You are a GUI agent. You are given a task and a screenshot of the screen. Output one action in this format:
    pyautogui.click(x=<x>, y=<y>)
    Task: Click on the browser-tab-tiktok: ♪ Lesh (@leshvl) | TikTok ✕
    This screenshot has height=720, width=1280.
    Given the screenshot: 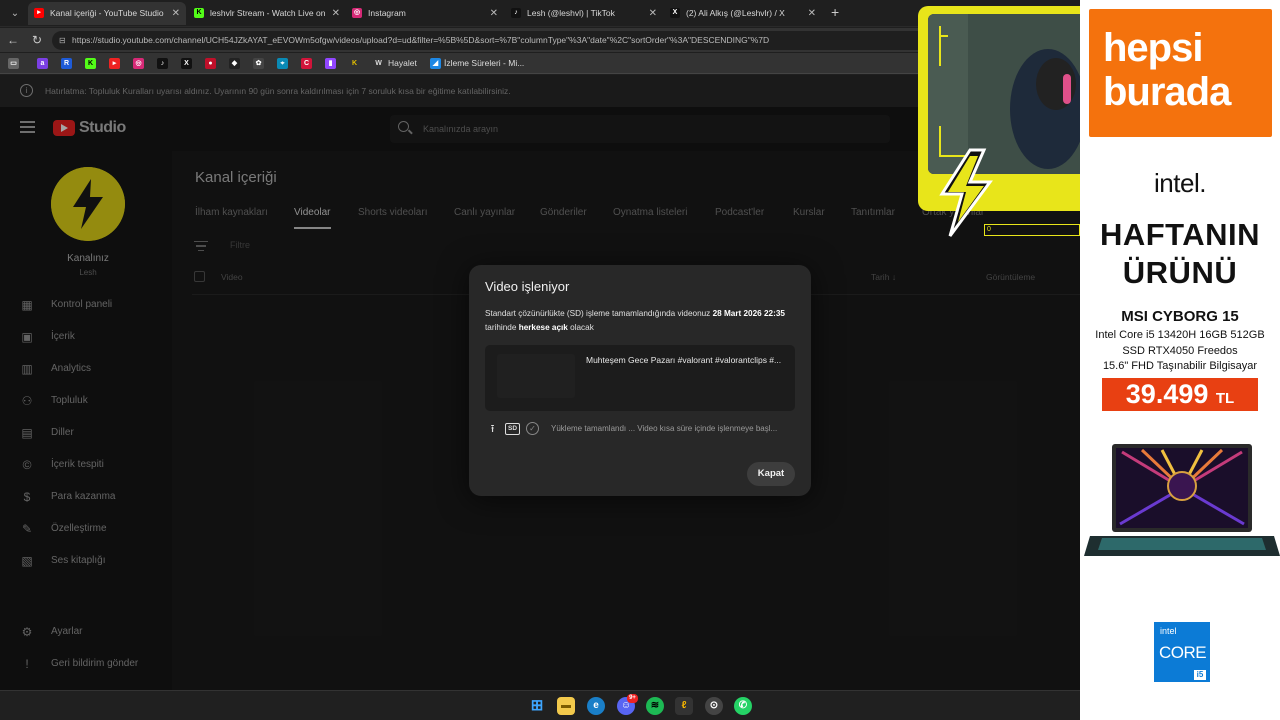 What is the action you would take?
    pyautogui.click(x=584, y=13)
    